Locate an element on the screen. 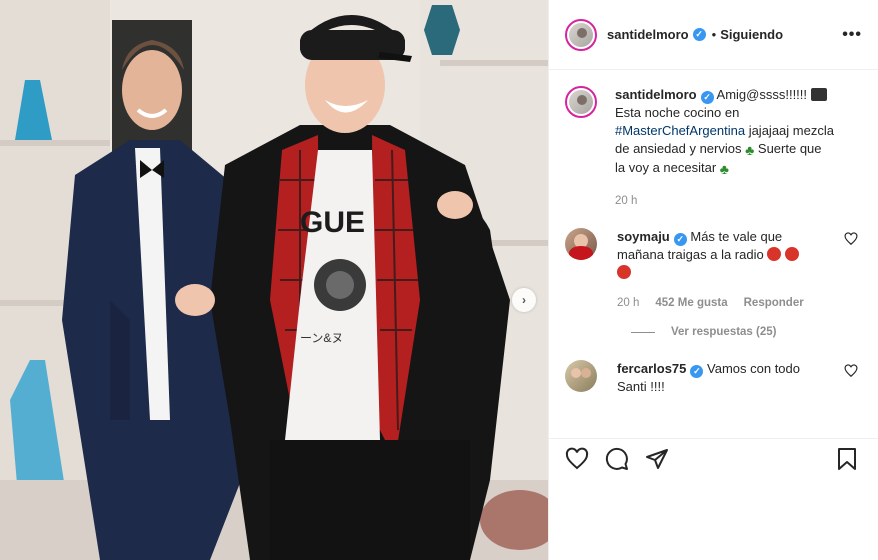 The image size is (878, 560). comment-text-line1: Más te vale que is located at coordinates (736, 236).